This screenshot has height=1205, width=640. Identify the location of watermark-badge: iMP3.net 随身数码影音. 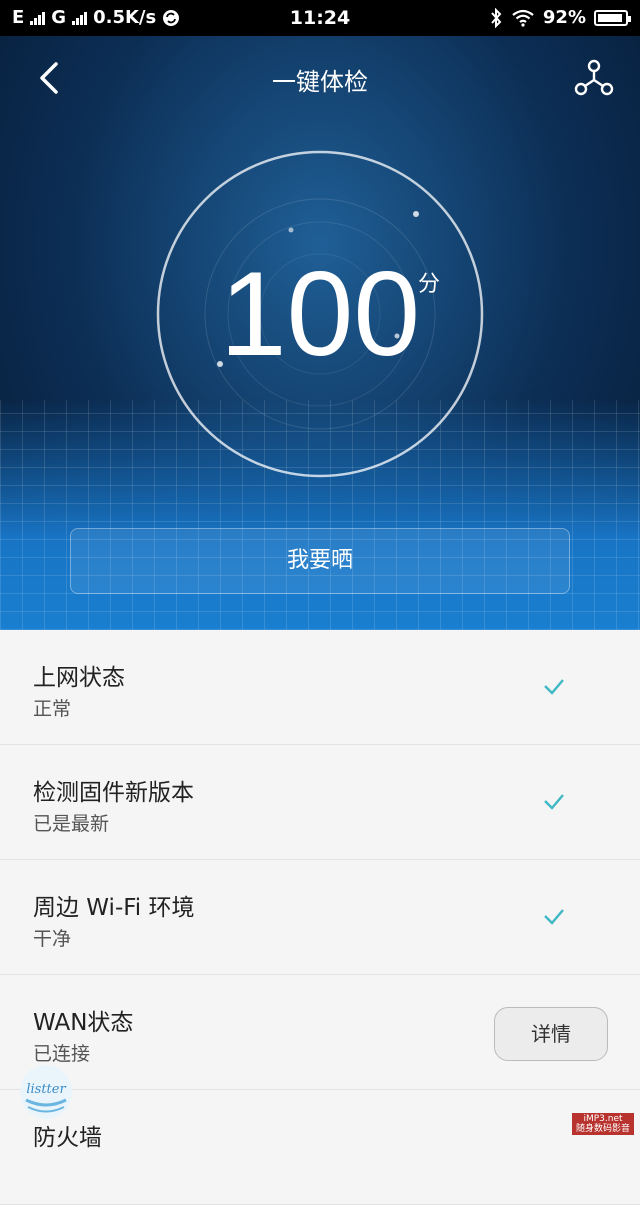
(603, 1124).